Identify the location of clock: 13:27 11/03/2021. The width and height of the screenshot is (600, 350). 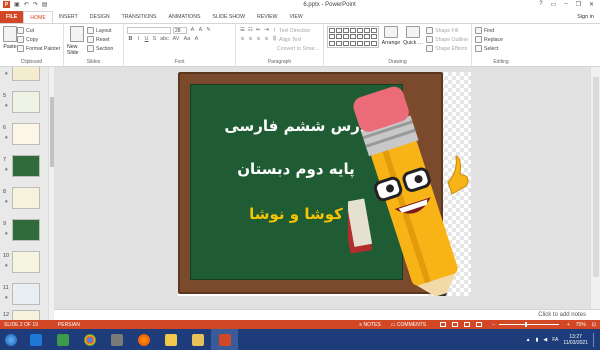
(575, 340).